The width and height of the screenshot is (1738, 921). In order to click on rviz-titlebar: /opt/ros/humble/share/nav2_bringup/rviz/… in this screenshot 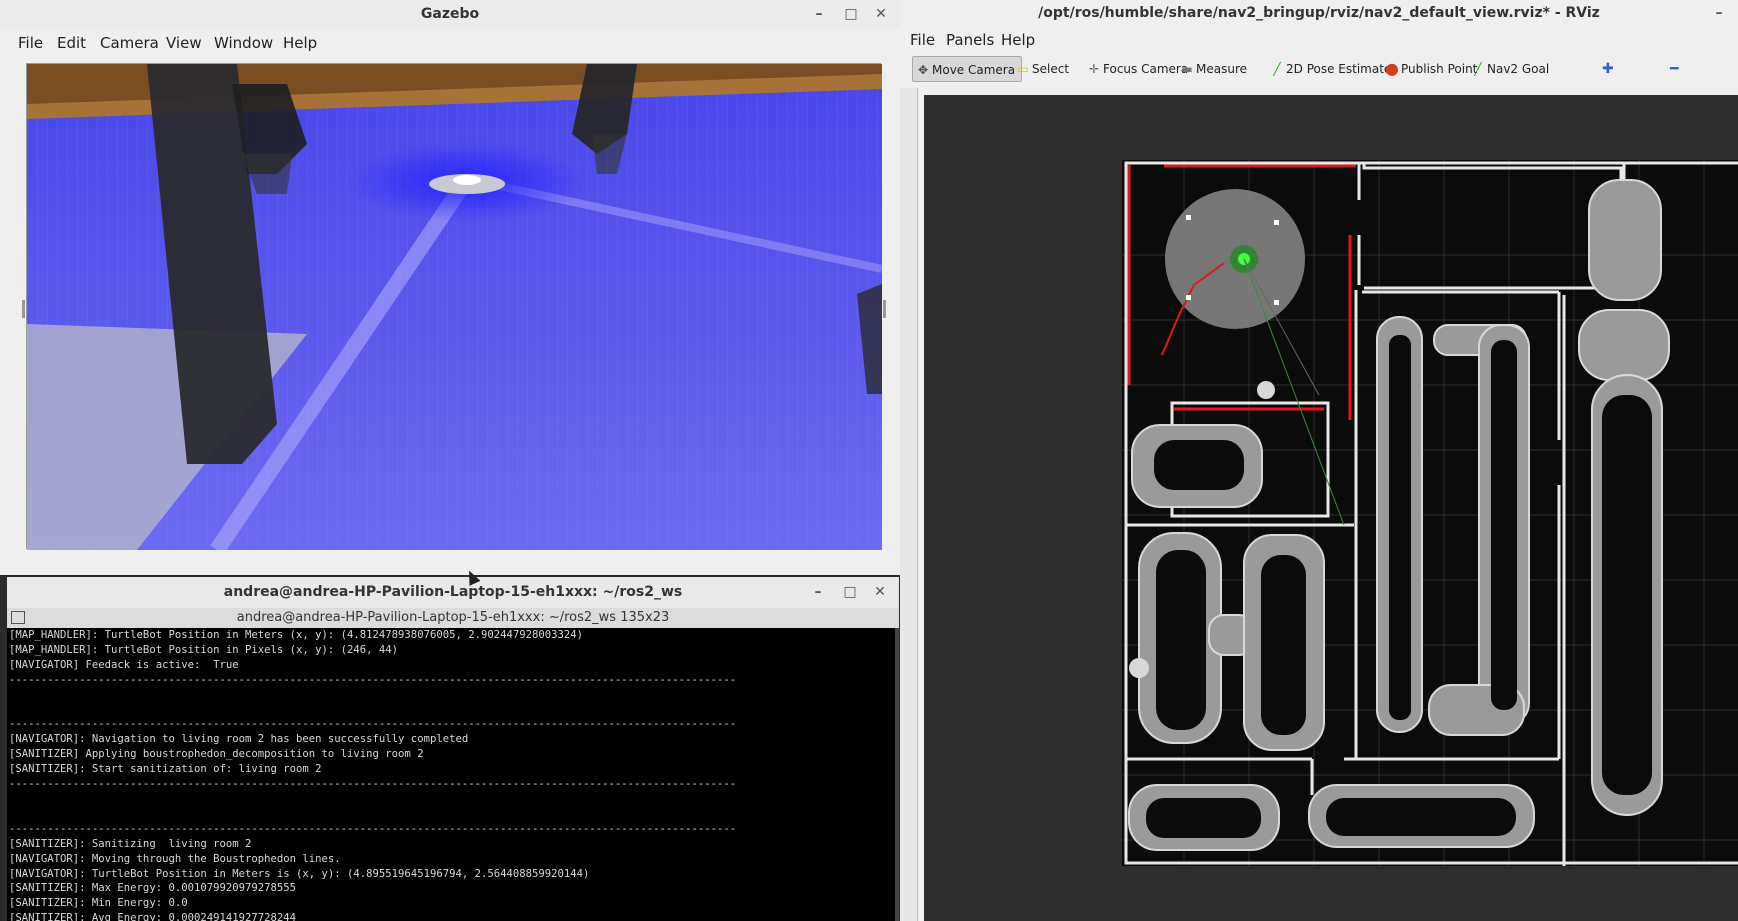, I will do `click(1319, 13)`.